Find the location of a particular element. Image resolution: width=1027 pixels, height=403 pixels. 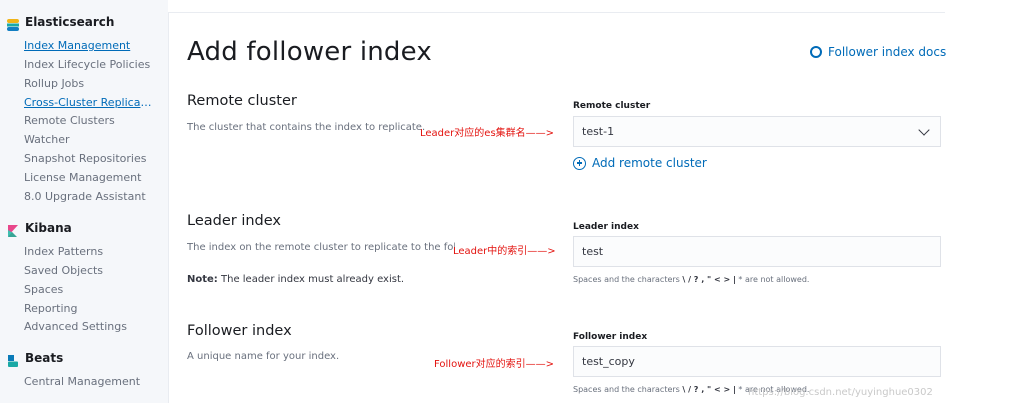

sidebar-item-remote-clusters: Remote Clusters is located at coordinates (69, 121).